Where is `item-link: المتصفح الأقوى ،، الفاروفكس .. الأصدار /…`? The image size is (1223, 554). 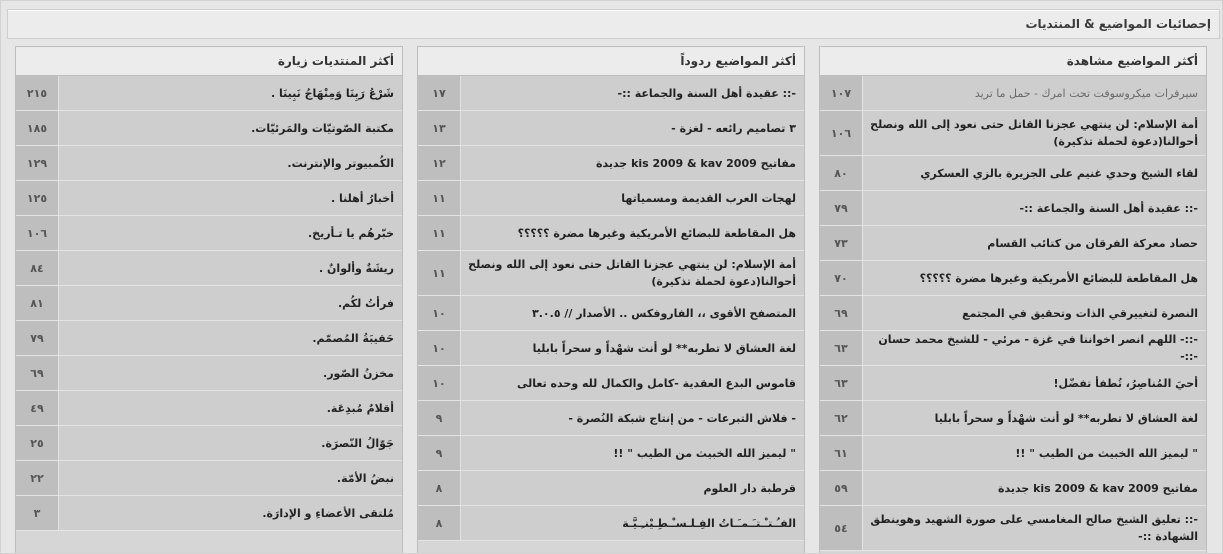
item-link: المتصفح الأقوى ،، الفاروفكس .. الأصدار /… is located at coordinates (629, 313).